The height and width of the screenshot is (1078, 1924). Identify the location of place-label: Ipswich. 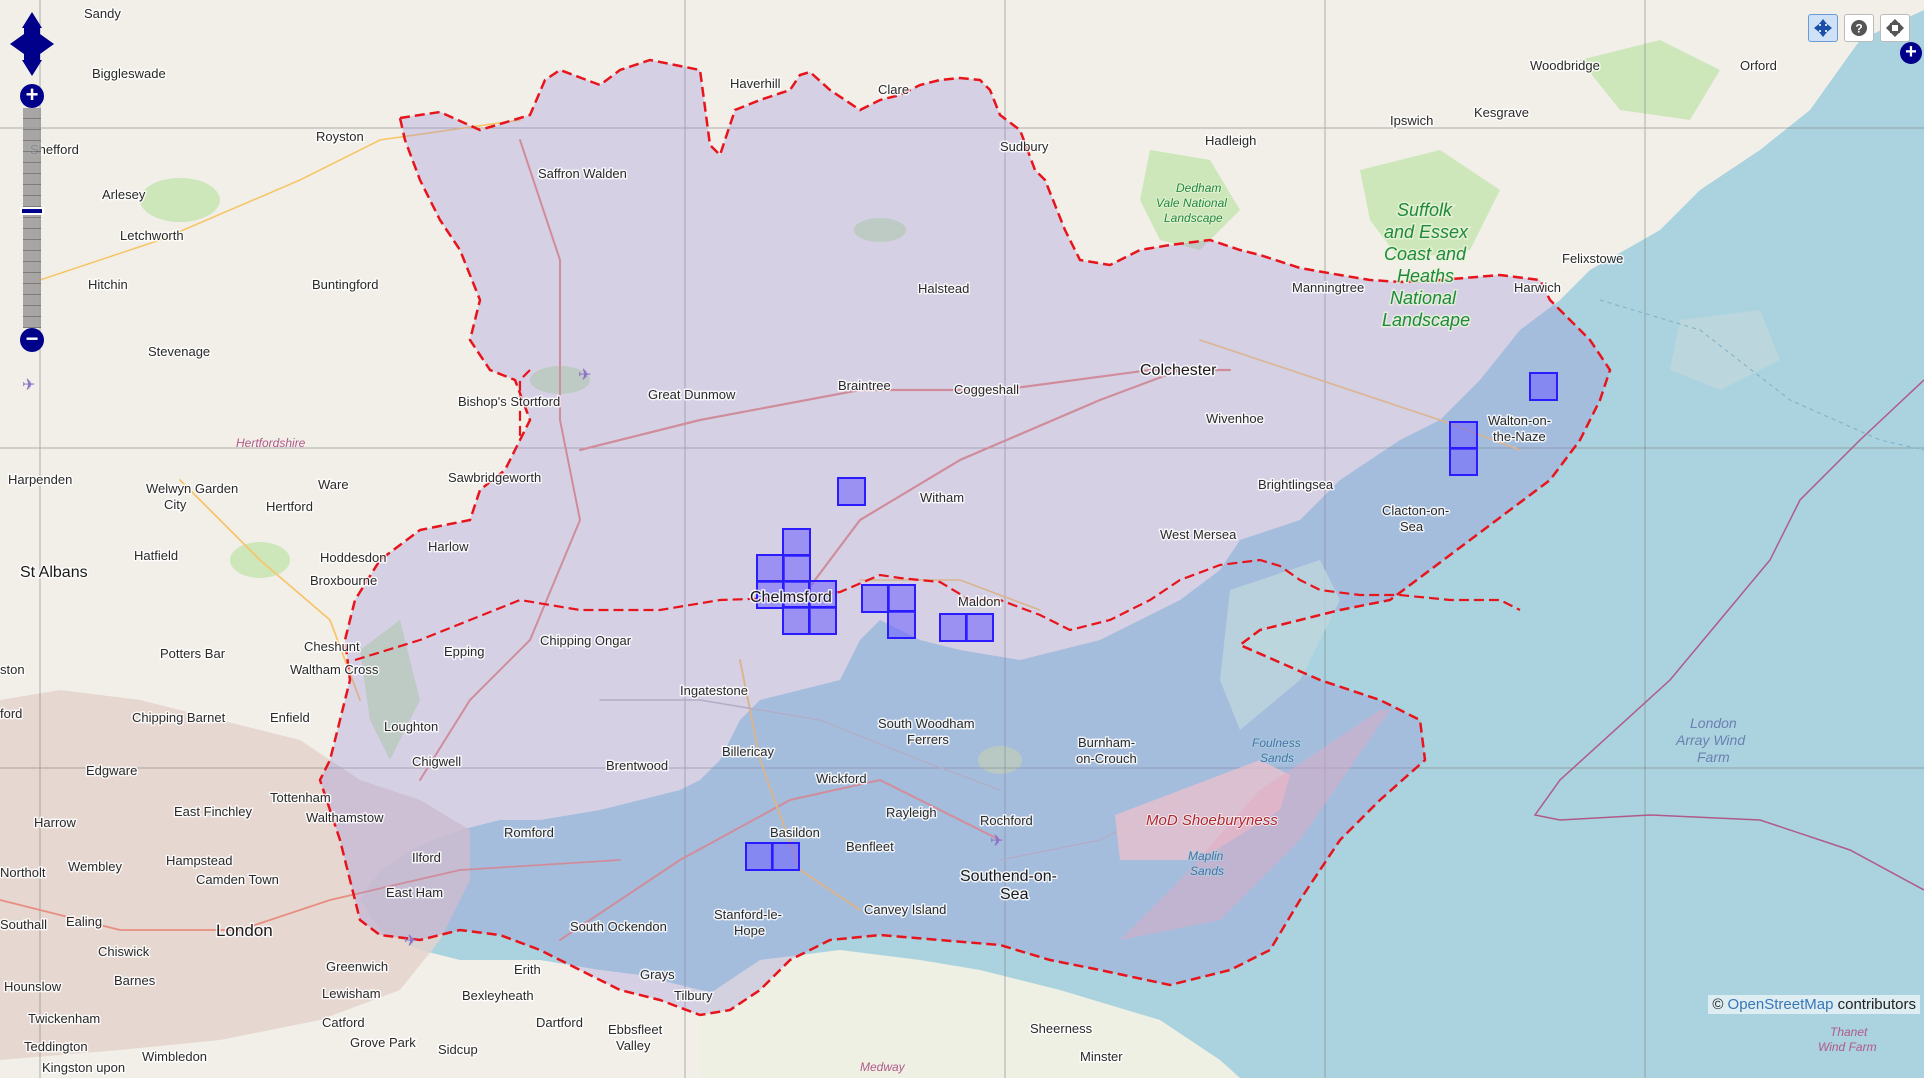
(1411, 120).